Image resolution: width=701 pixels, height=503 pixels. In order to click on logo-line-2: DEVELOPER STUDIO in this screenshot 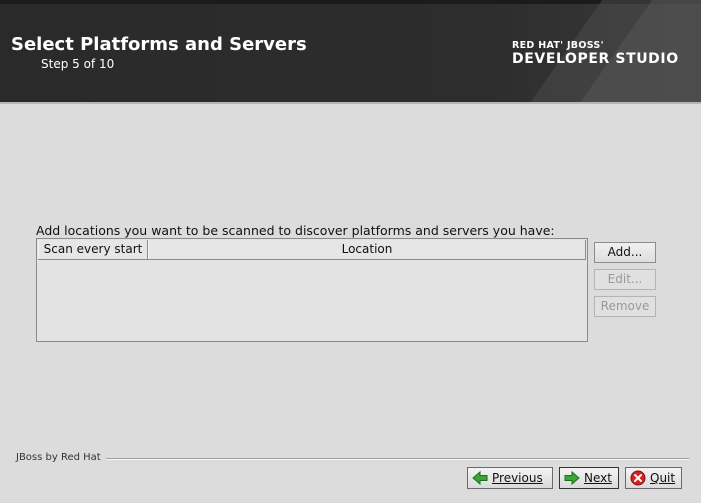, I will do `click(595, 59)`.